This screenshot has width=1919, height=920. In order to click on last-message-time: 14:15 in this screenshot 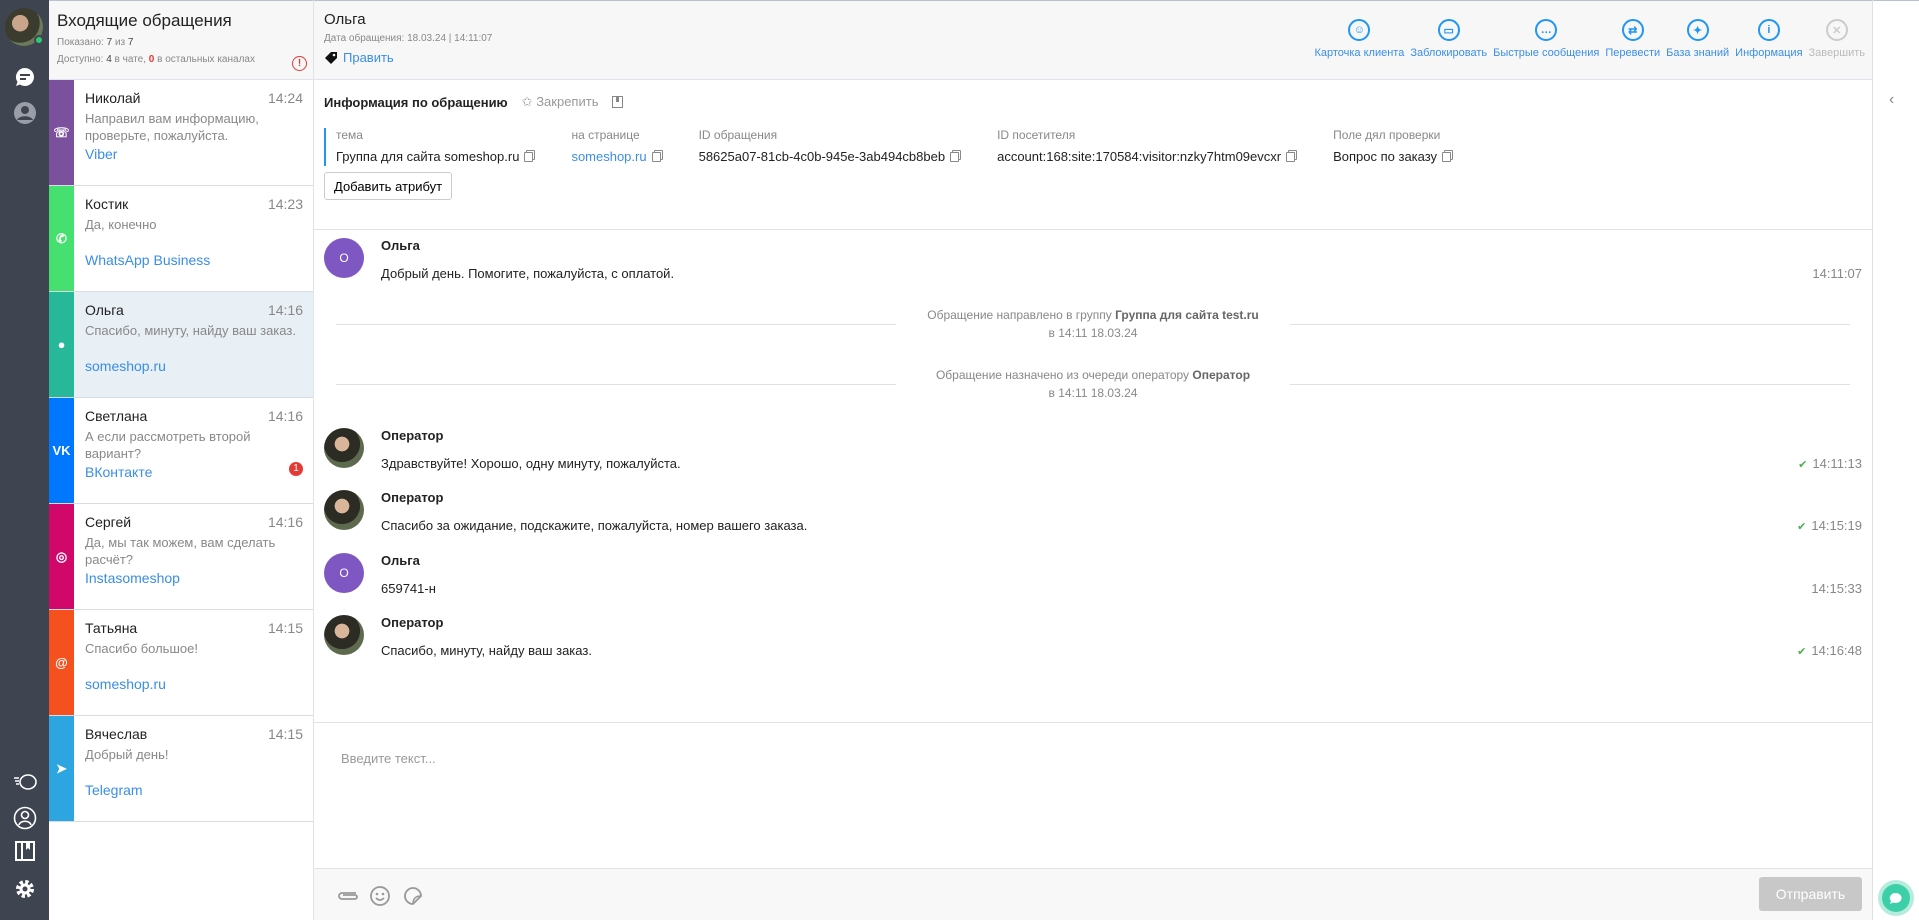, I will do `click(285, 628)`.